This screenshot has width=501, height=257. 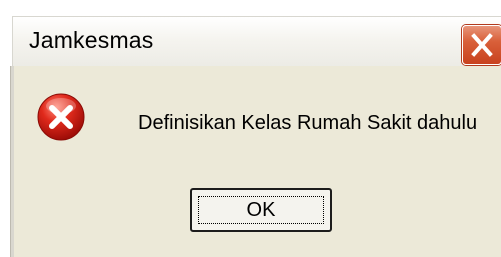 I want to click on ok-button: OK, so click(x=261, y=210).